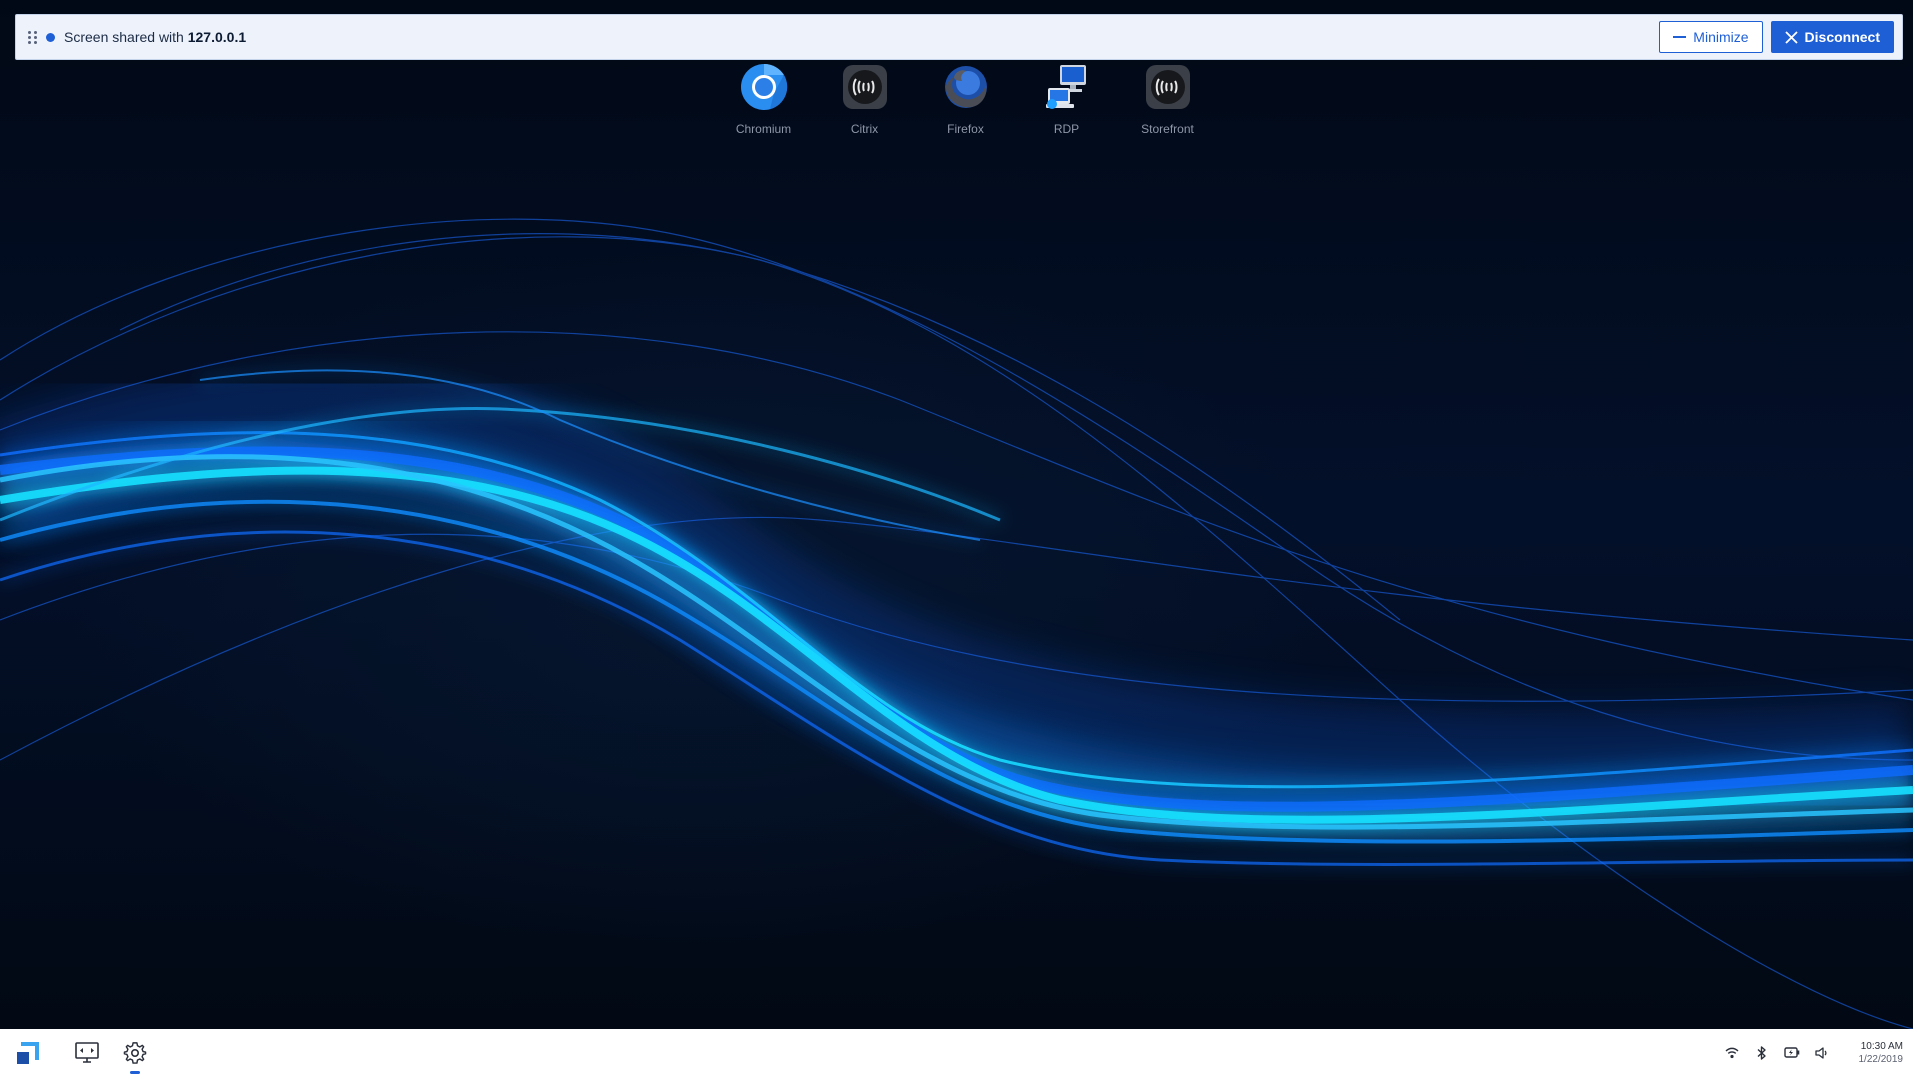 This screenshot has height=1076, width=1913. What do you see at coordinates (763, 129) in the screenshot?
I see `desktop-icon-label: Chromium` at bounding box center [763, 129].